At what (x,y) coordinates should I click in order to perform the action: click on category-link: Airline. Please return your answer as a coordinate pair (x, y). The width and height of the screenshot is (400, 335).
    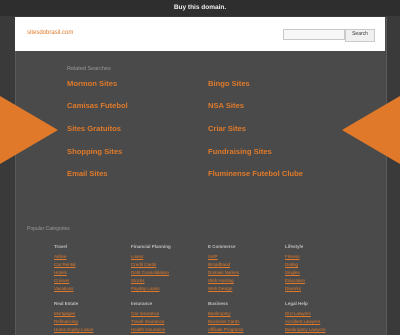
    Looking at the image, I should click on (60, 256).